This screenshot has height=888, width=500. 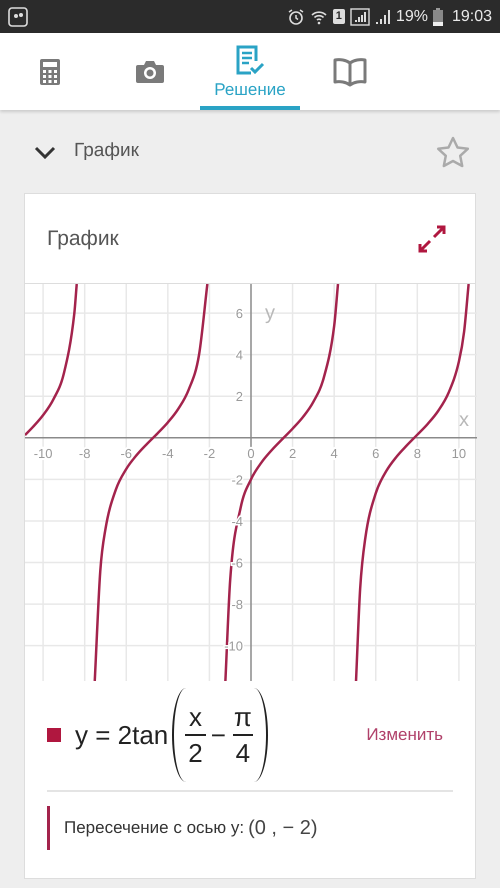 What do you see at coordinates (250, 61) in the screenshot?
I see `checklist-icon` at bounding box center [250, 61].